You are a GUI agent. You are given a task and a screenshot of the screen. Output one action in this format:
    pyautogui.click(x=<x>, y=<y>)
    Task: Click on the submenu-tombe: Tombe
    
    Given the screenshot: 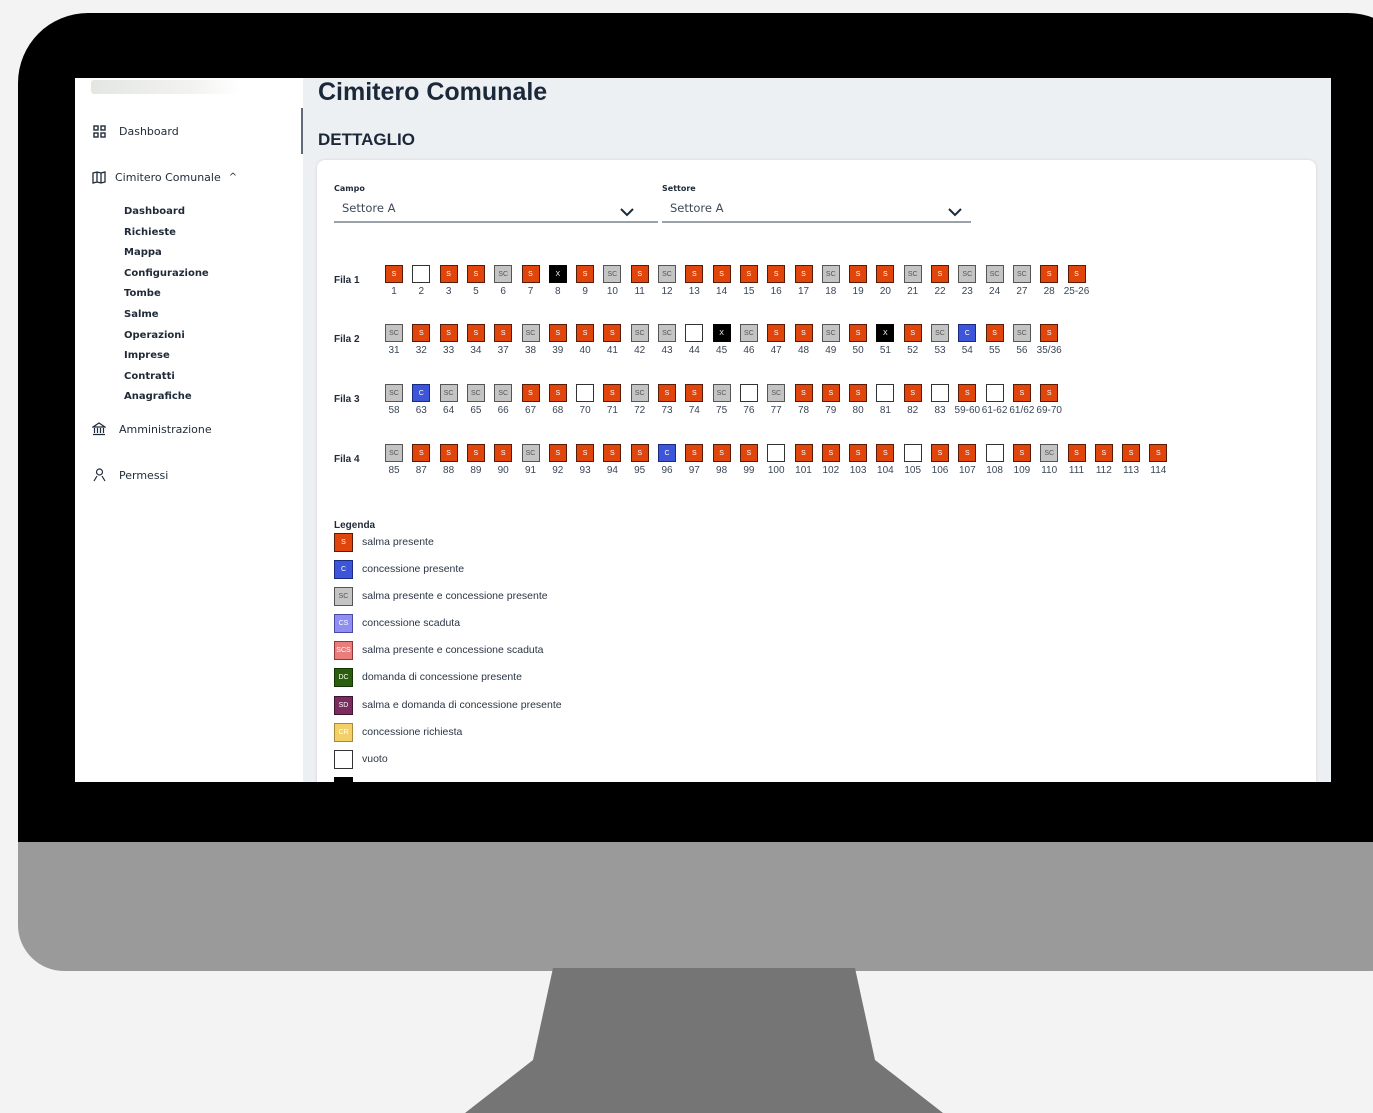 What is the action you would take?
    pyautogui.click(x=166, y=297)
    